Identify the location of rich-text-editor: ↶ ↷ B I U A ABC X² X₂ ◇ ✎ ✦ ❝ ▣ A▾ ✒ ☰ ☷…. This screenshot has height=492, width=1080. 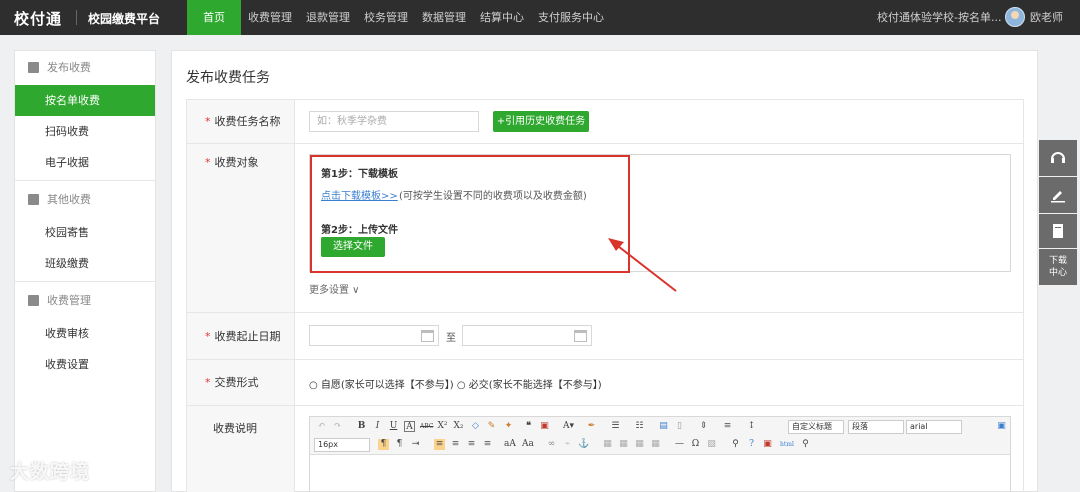
(660, 454).